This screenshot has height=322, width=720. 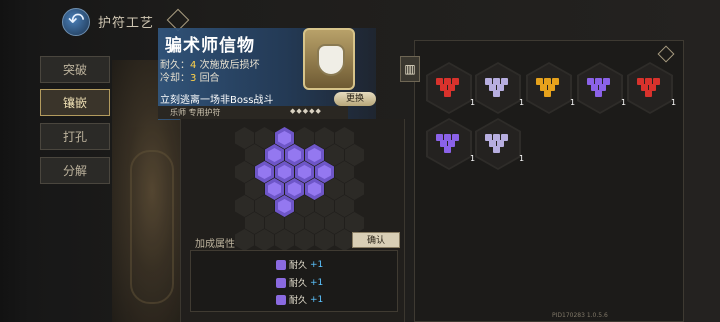 What do you see at coordinates (580, 315) in the screenshot?
I see `build-id: PID170283 1.0.5.6` at bounding box center [580, 315].